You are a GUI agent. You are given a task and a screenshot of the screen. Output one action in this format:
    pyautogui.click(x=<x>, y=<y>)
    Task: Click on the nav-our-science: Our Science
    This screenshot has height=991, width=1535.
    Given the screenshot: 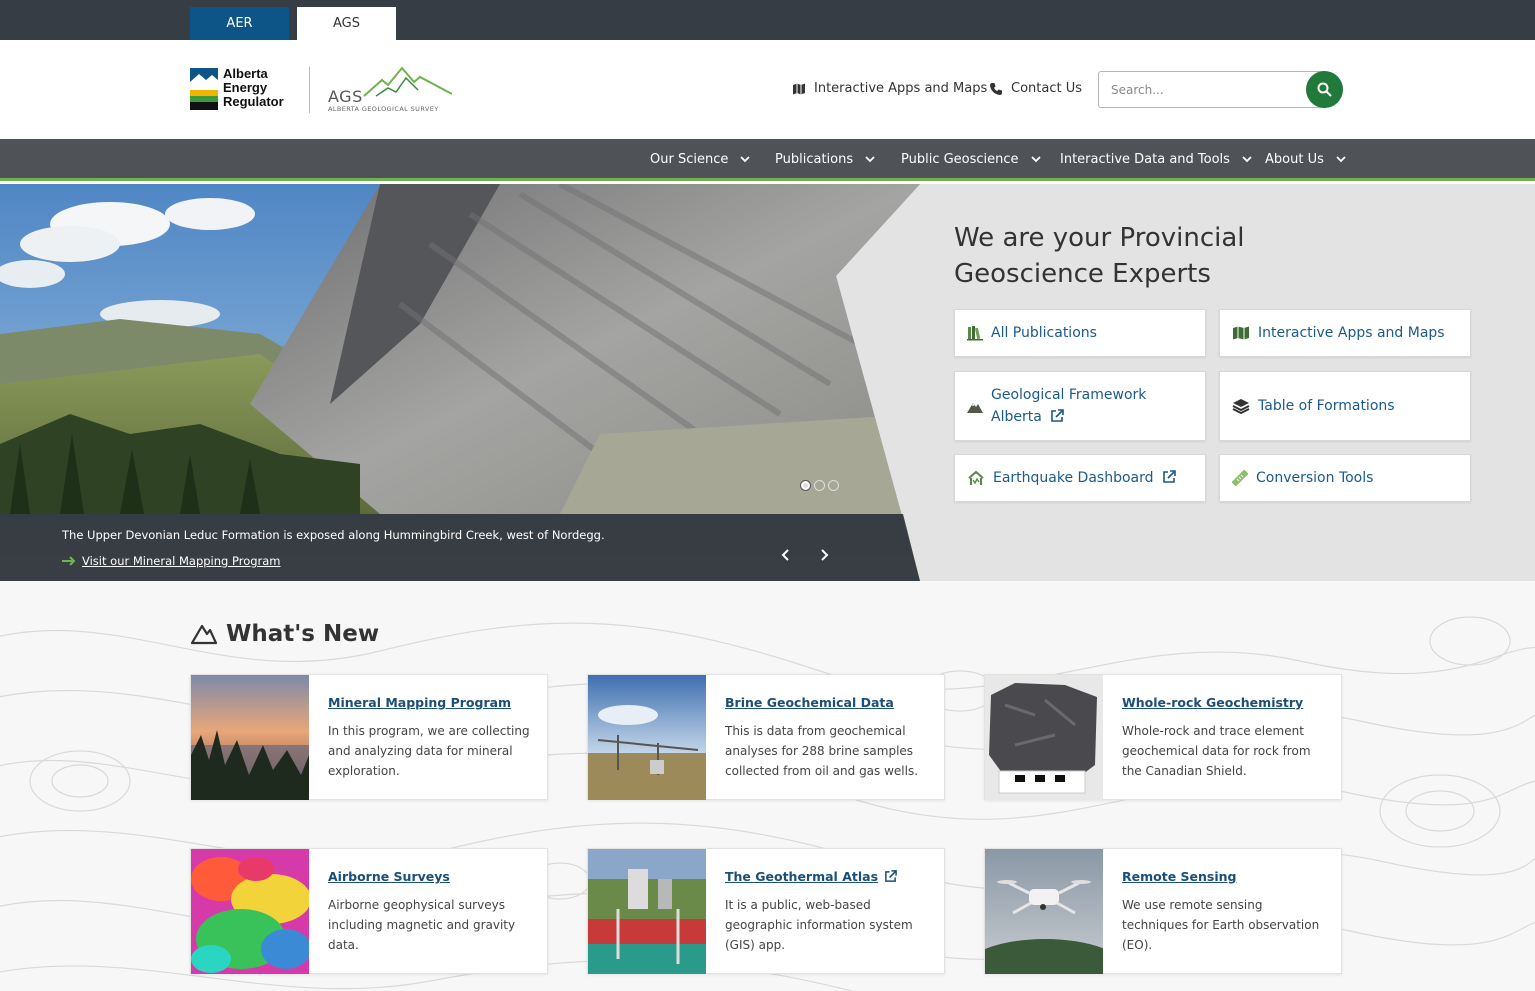 What is the action you would take?
    pyautogui.click(x=700, y=159)
    